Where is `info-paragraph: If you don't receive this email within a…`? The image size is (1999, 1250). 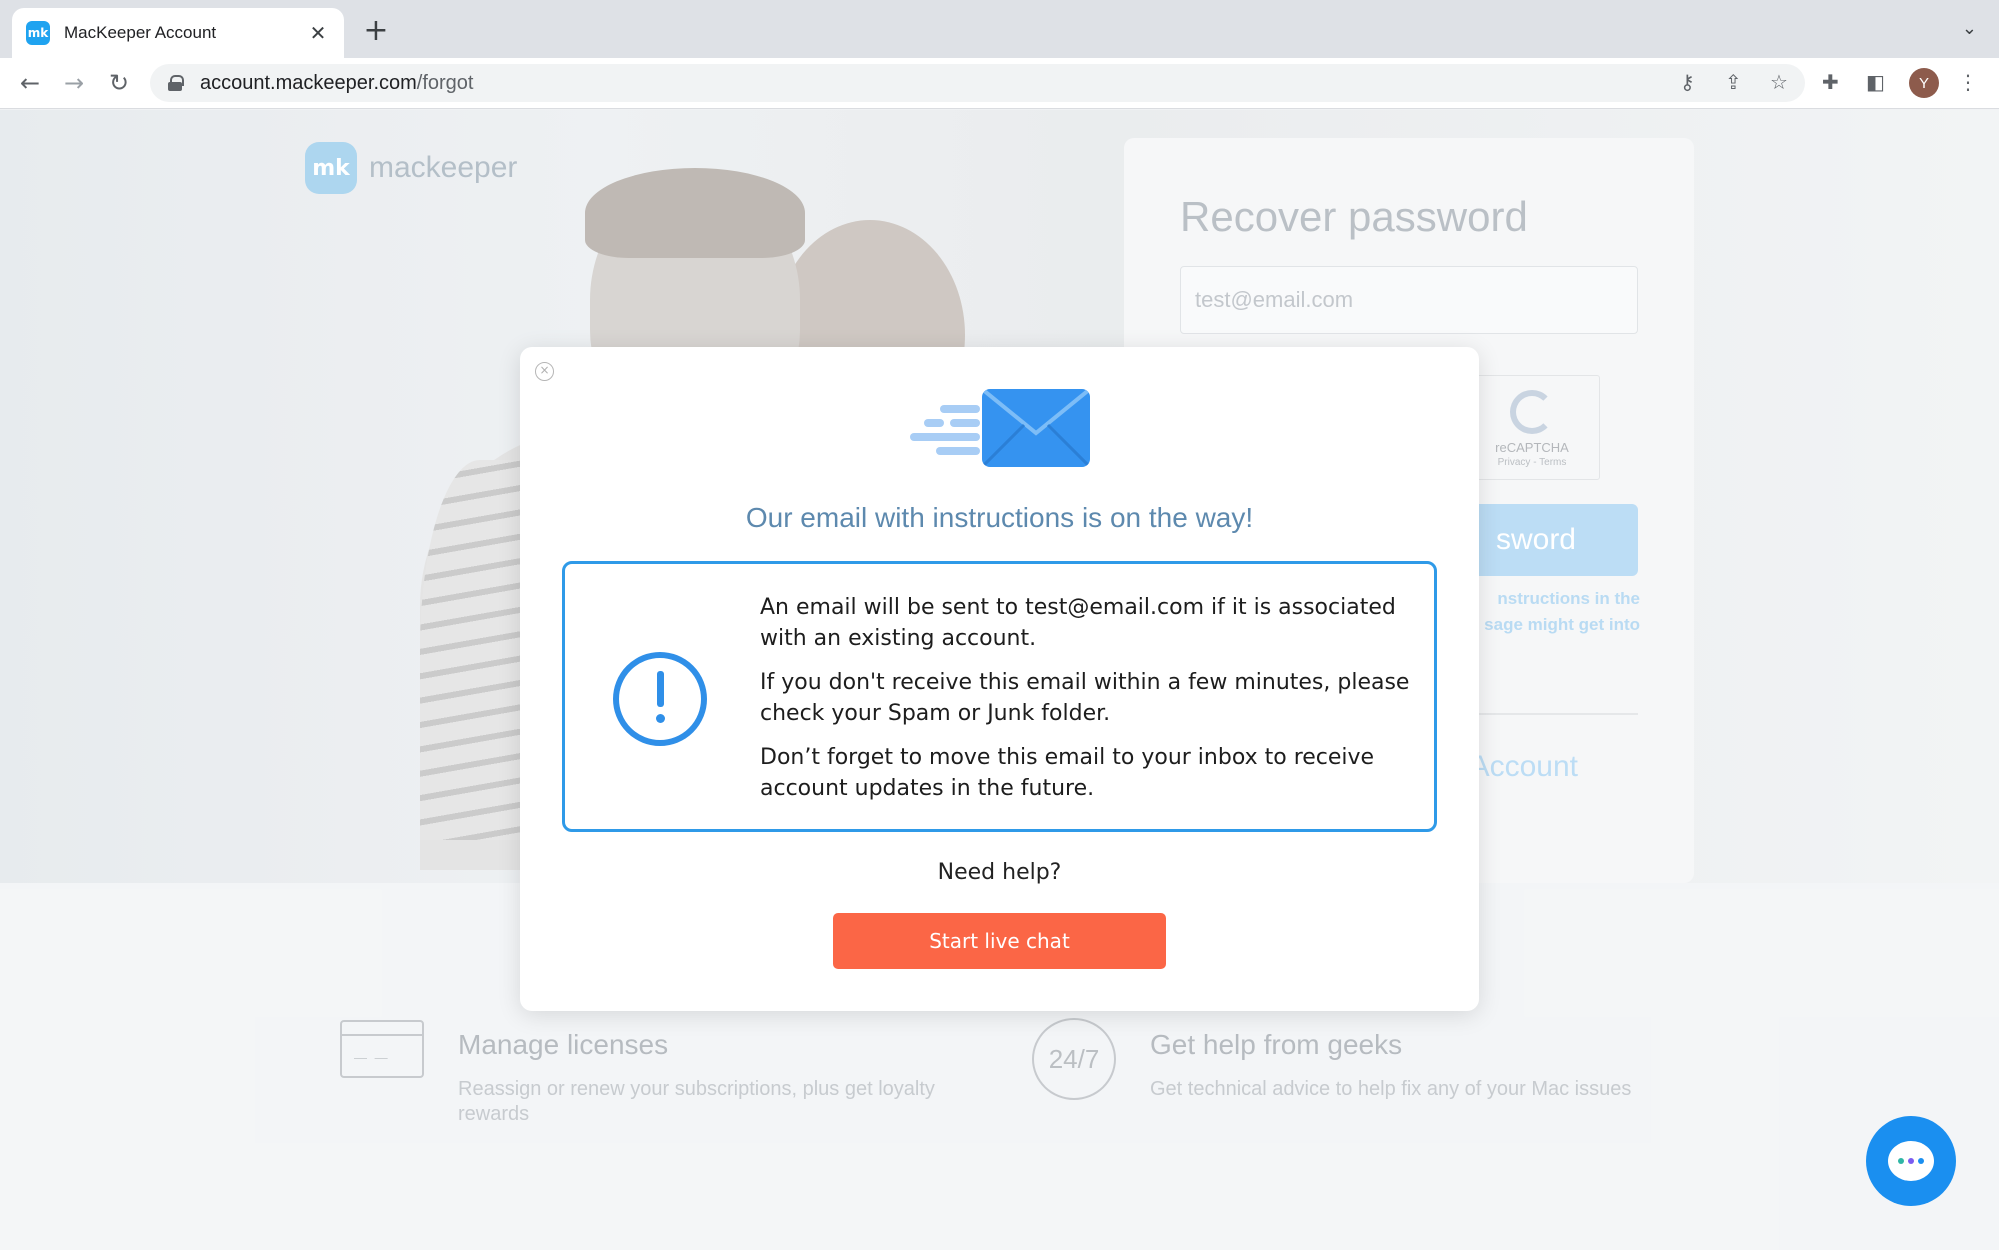
info-paragraph: If you don't receive this email within a… is located at coordinates (1085, 698).